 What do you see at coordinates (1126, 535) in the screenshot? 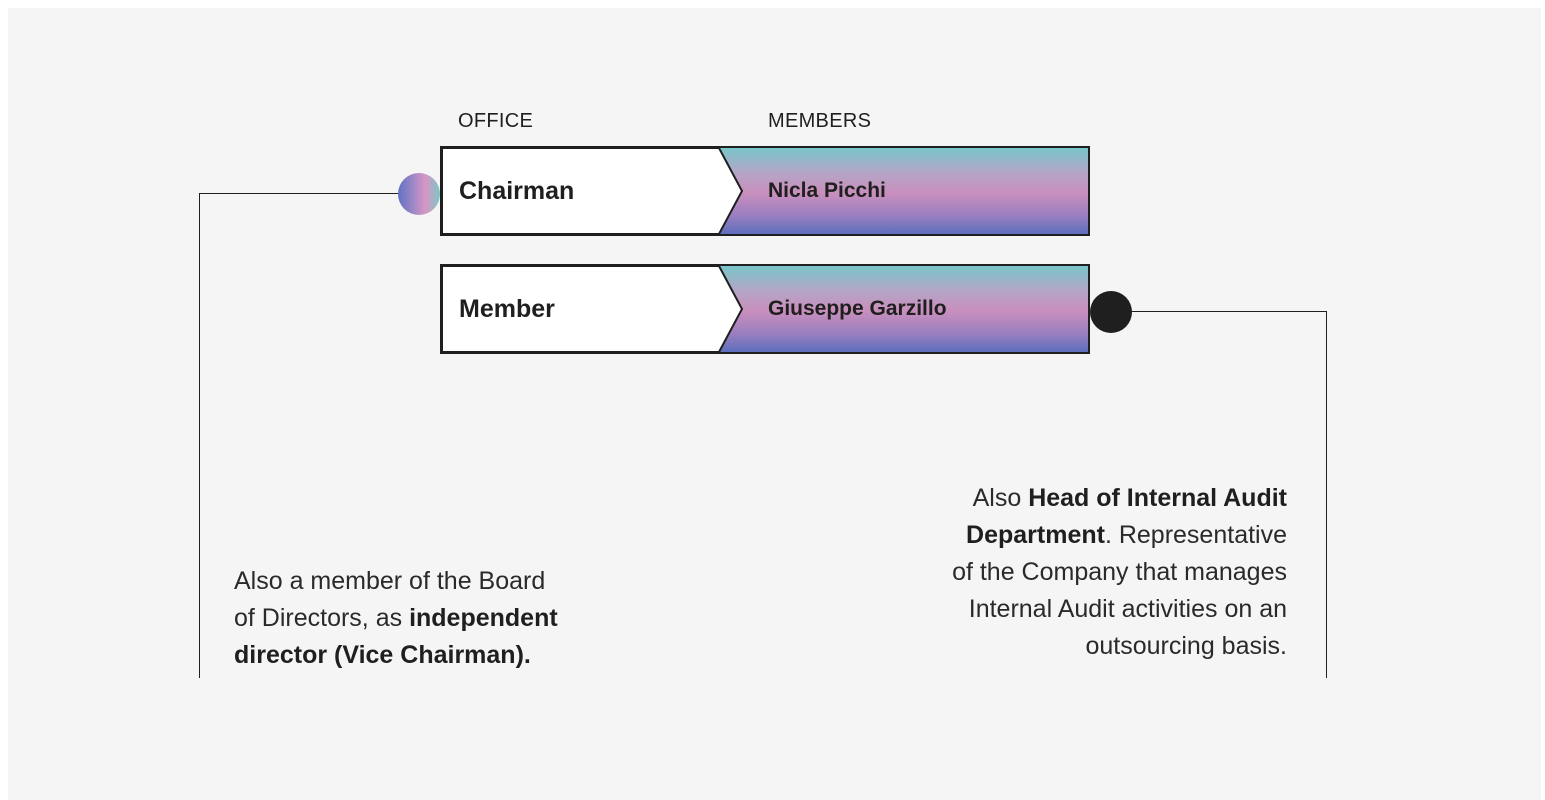
I see `right-note-line: Department. Representative` at bounding box center [1126, 535].